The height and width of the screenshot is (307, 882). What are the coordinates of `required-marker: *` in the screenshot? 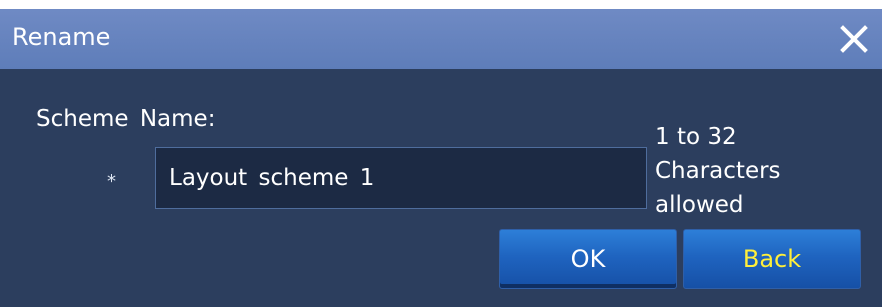 It's located at (111, 181).